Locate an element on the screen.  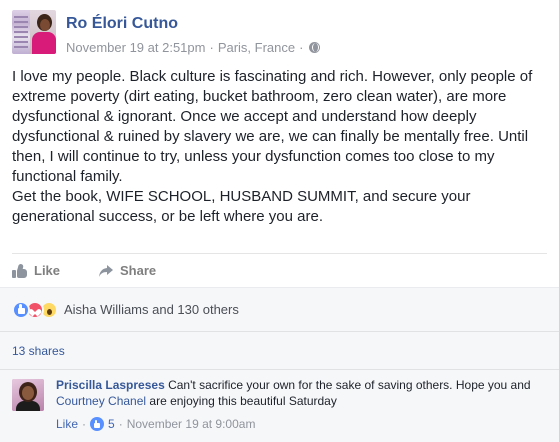
post-location: Paris, France is located at coordinates (256, 47).